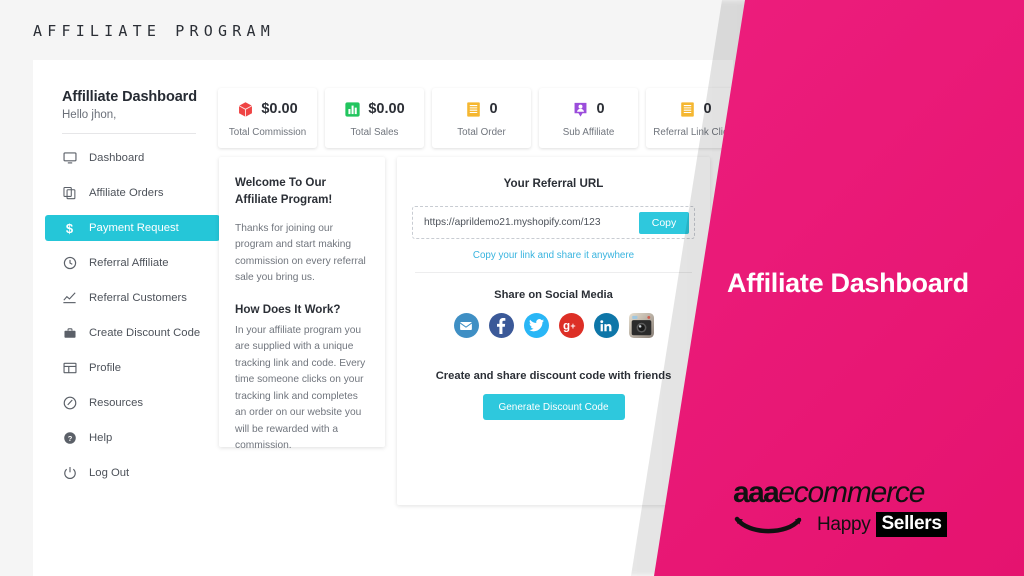 The width and height of the screenshot is (1024, 576). I want to click on sidebar-item-label: Profile, so click(105, 368).